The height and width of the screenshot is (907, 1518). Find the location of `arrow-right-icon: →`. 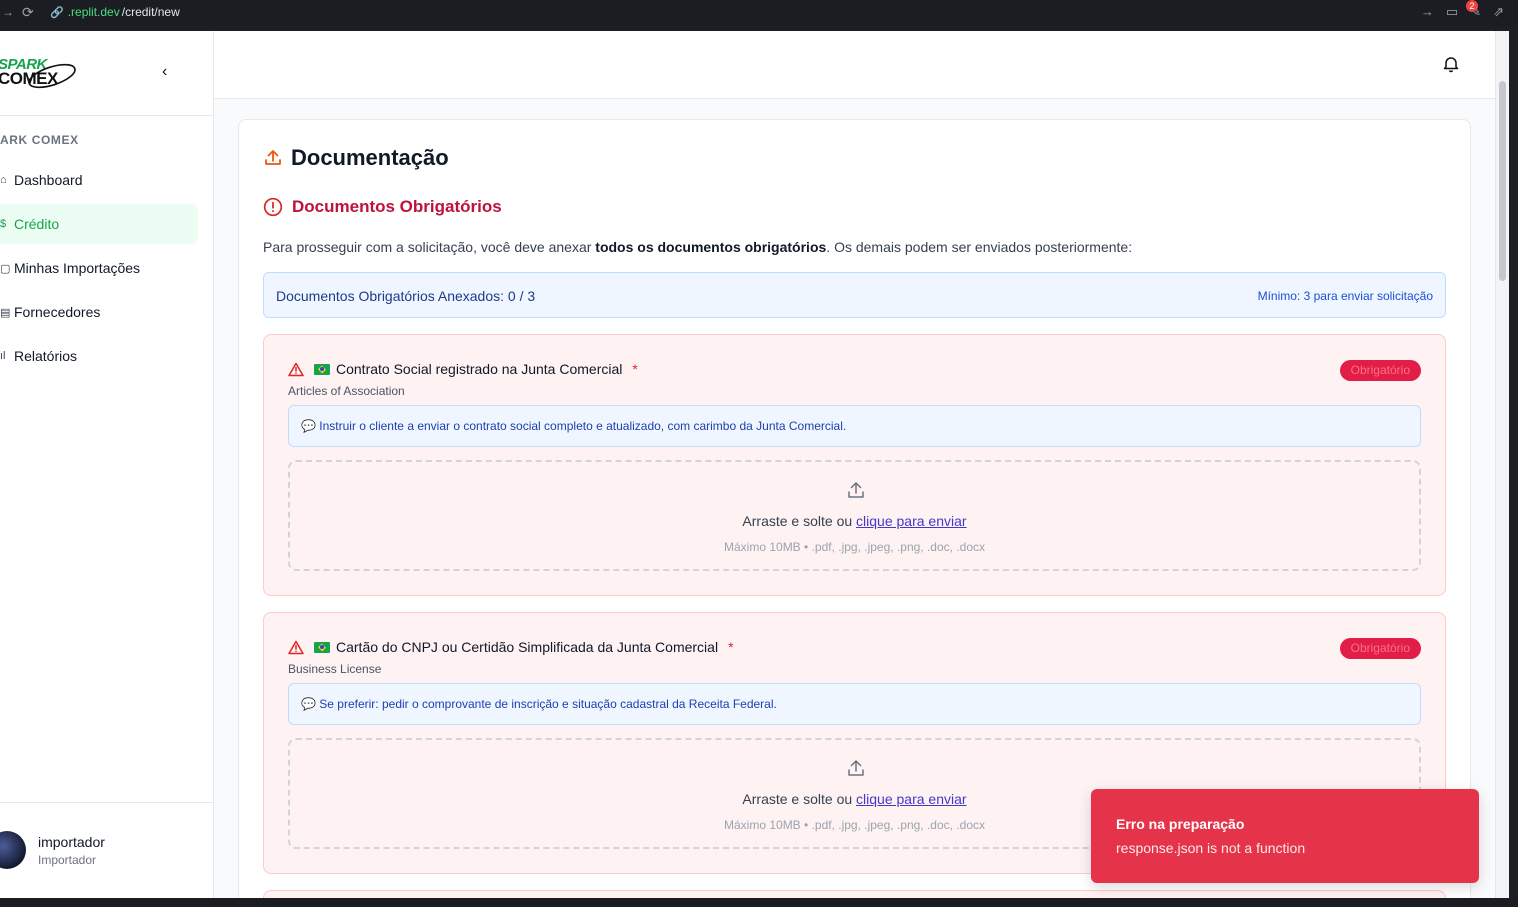

arrow-right-icon: → is located at coordinates (1427, 12).